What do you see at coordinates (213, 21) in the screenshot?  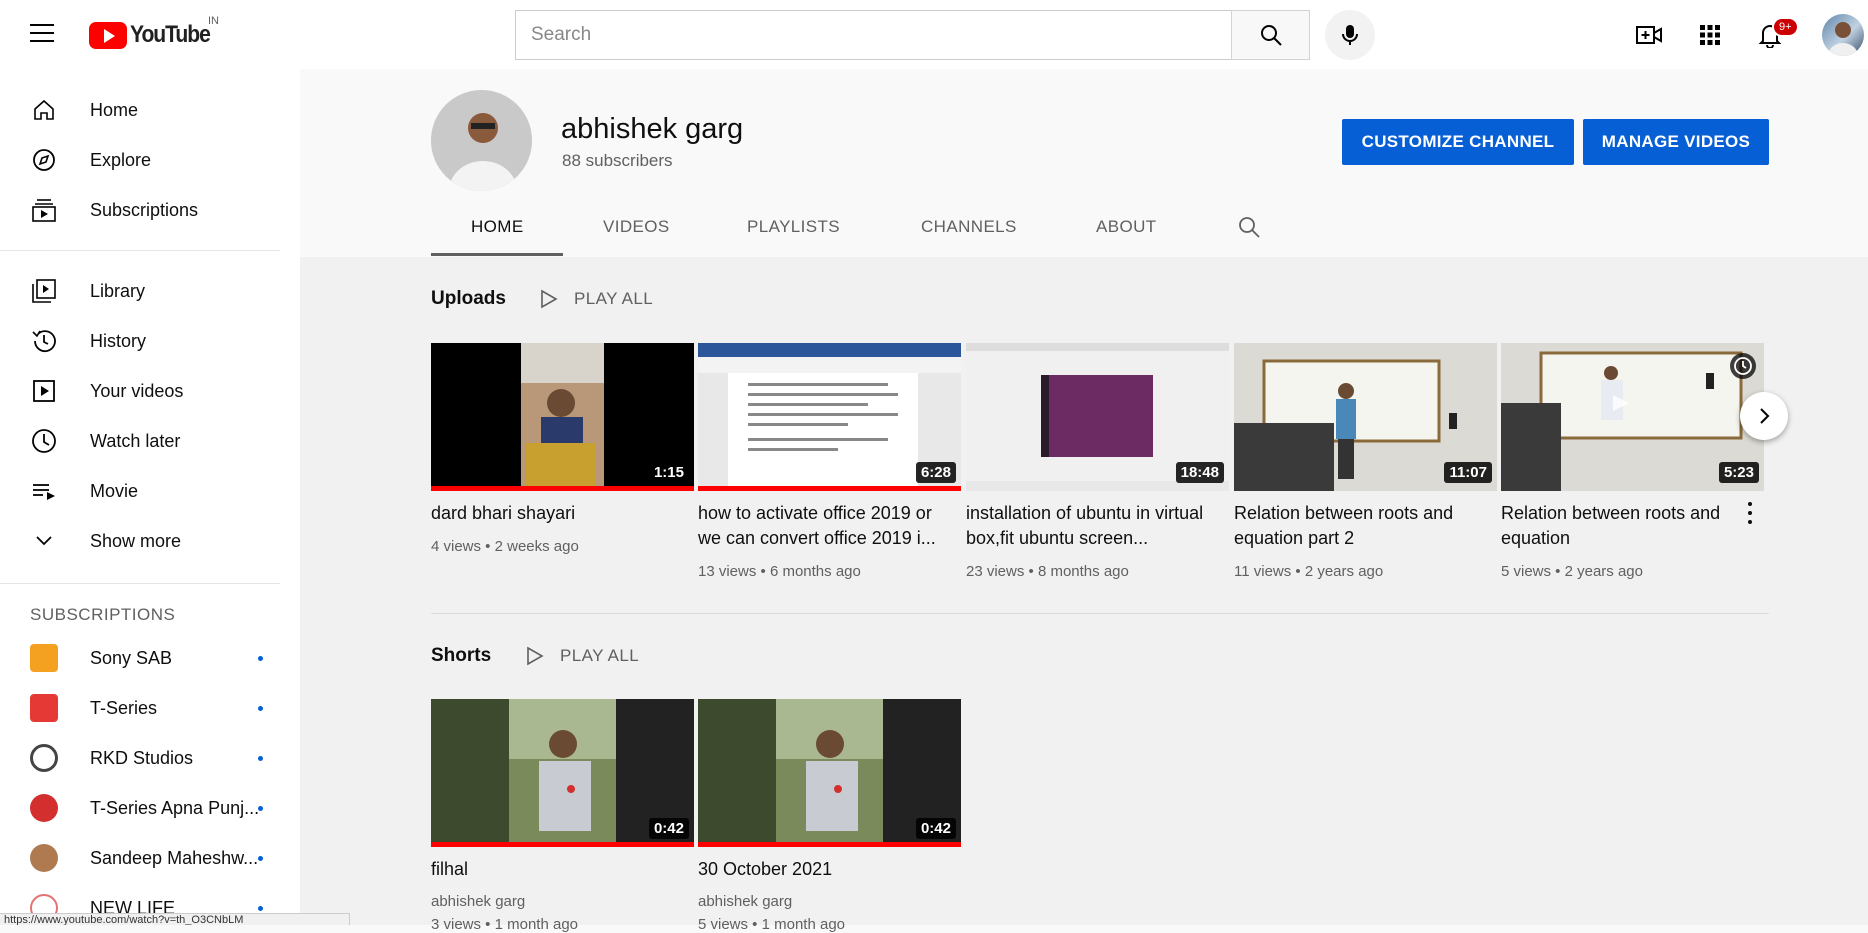 I see `country-code: IN` at bounding box center [213, 21].